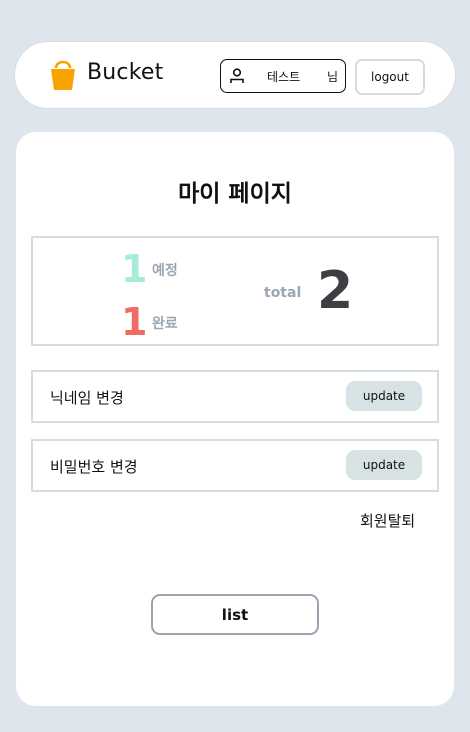 The width and height of the screenshot is (470, 732). Describe the element at coordinates (235, 194) in the screenshot. I see `page-title: 마이 페이지` at that location.